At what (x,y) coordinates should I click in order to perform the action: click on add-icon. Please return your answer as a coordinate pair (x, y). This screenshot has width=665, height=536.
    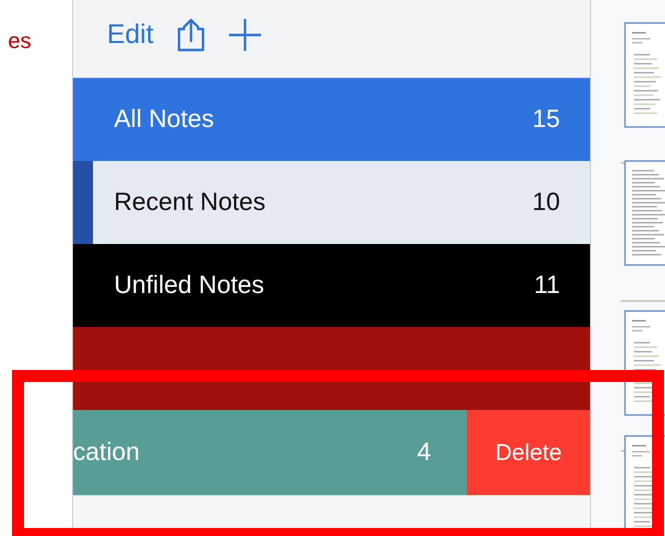
    Looking at the image, I should click on (245, 35).